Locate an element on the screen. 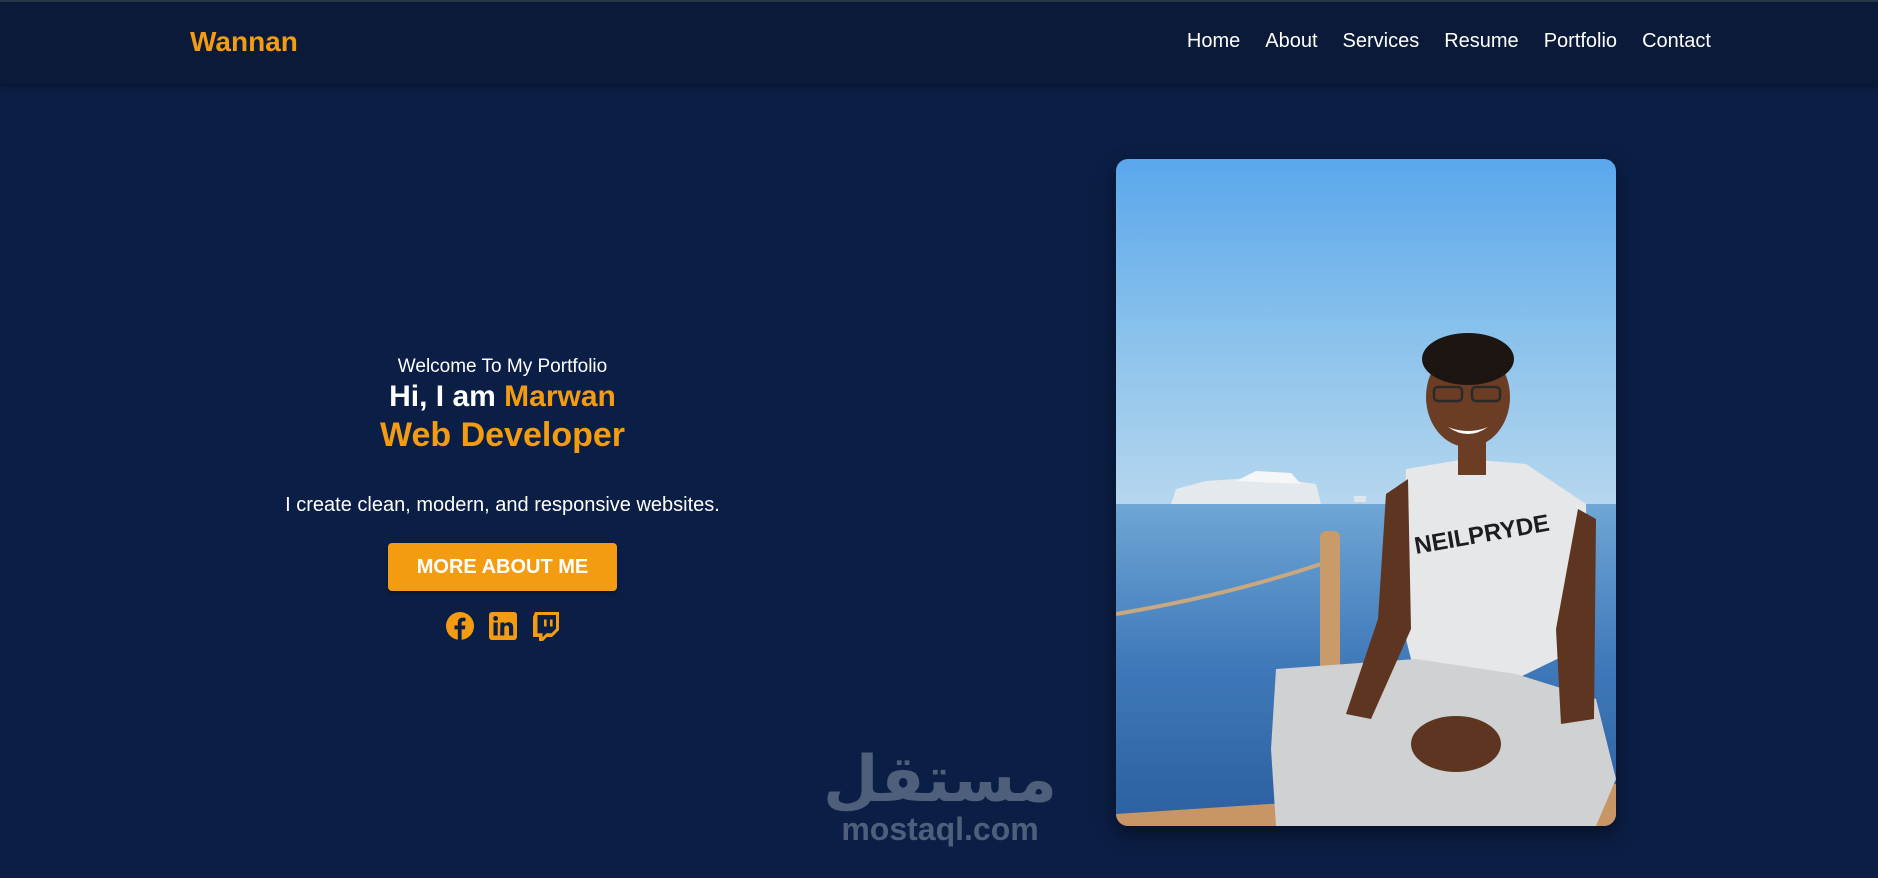 The image size is (1878, 878). greeting-heading: Hi, I am Marwan is located at coordinates (502, 397).